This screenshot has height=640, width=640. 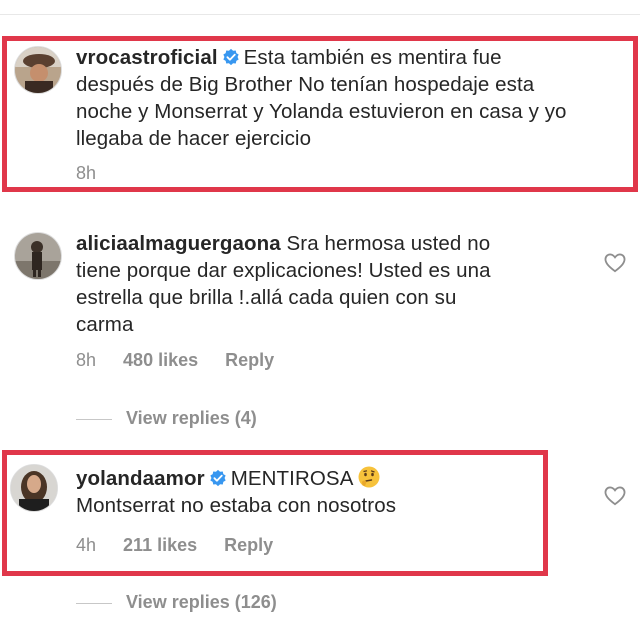 What do you see at coordinates (388, 243) in the screenshot?
I see `comment-text-line-1: Sra hermosa usted no` at bounding box center [388, 243].